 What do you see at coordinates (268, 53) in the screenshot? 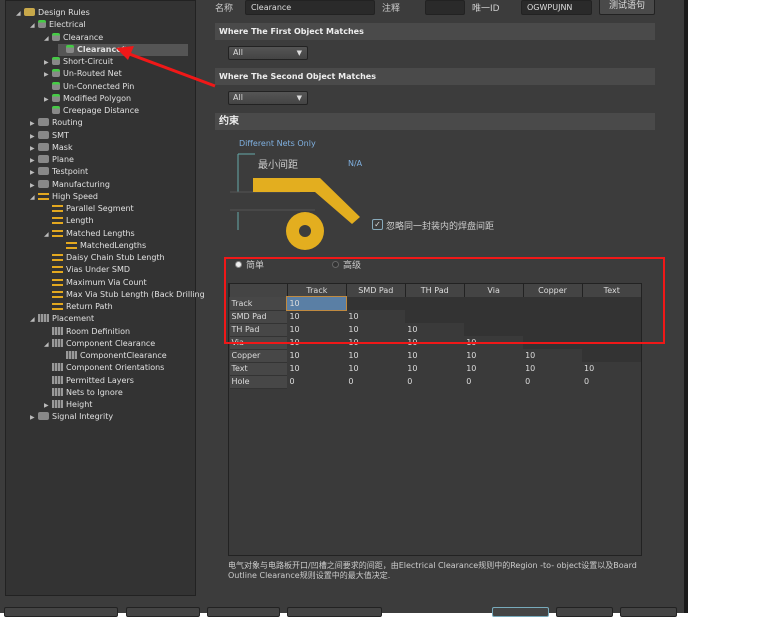
I see `first-object-dropdown: All ▼` at bounding box center [268, 53].